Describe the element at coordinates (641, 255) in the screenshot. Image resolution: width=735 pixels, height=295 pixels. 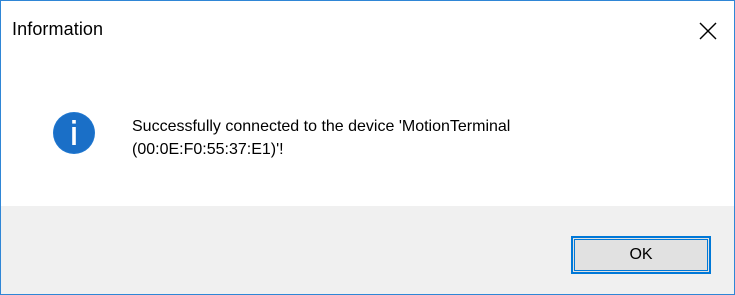
I see `ok-button: OK` at that location.